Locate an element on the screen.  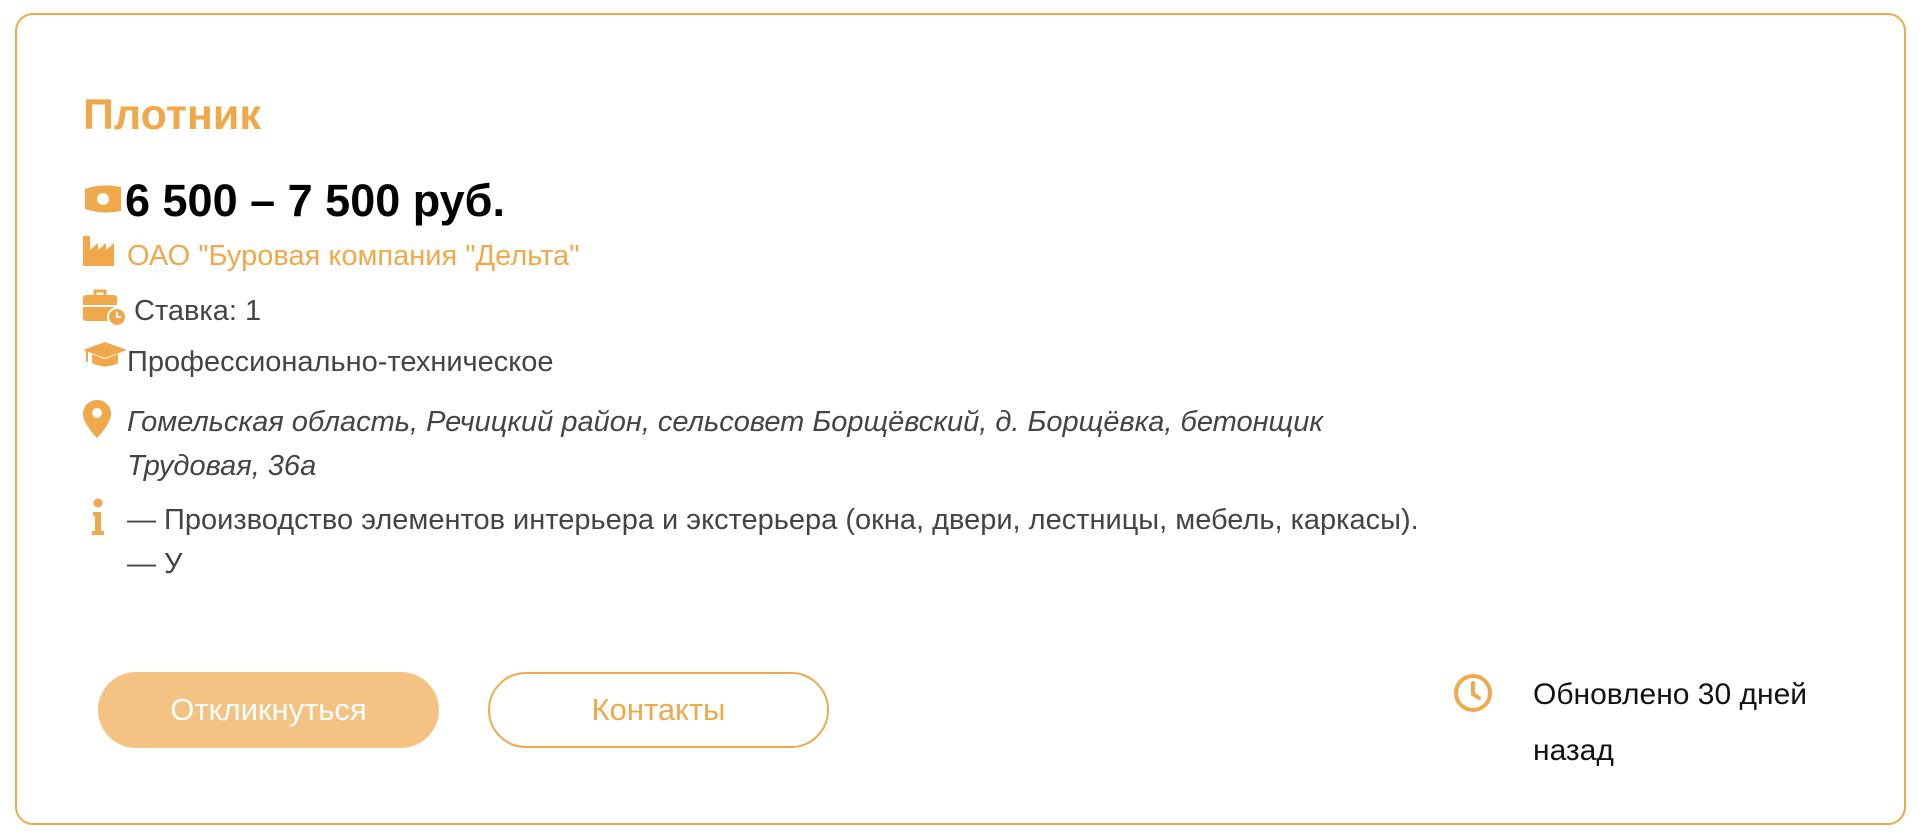
company-row: ОАО "Буровая компания "Дельта" is located at coordinates (331, 256).